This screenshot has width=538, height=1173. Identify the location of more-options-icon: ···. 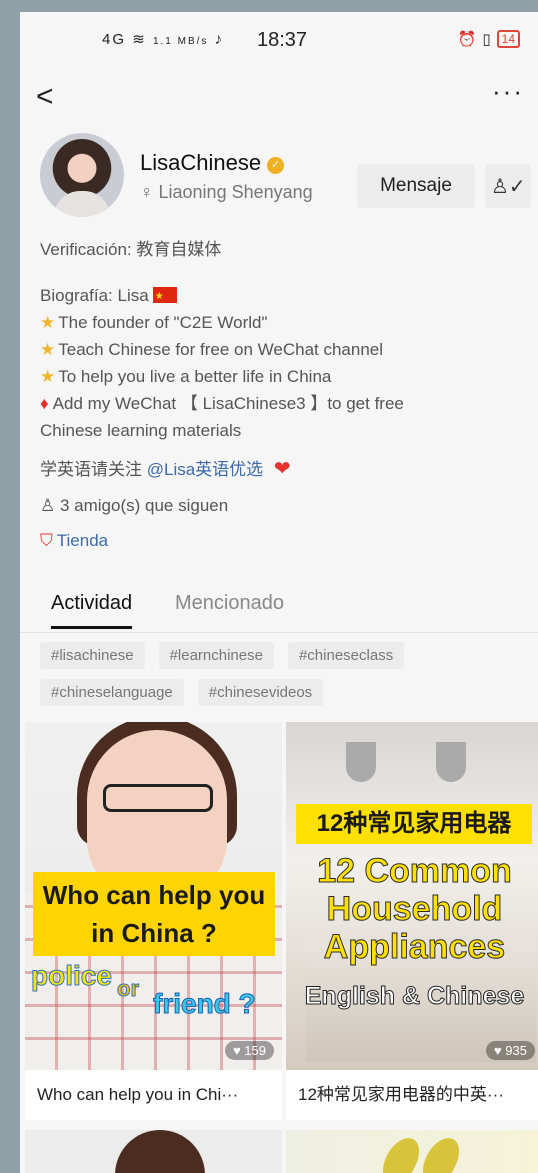
(508, 91).